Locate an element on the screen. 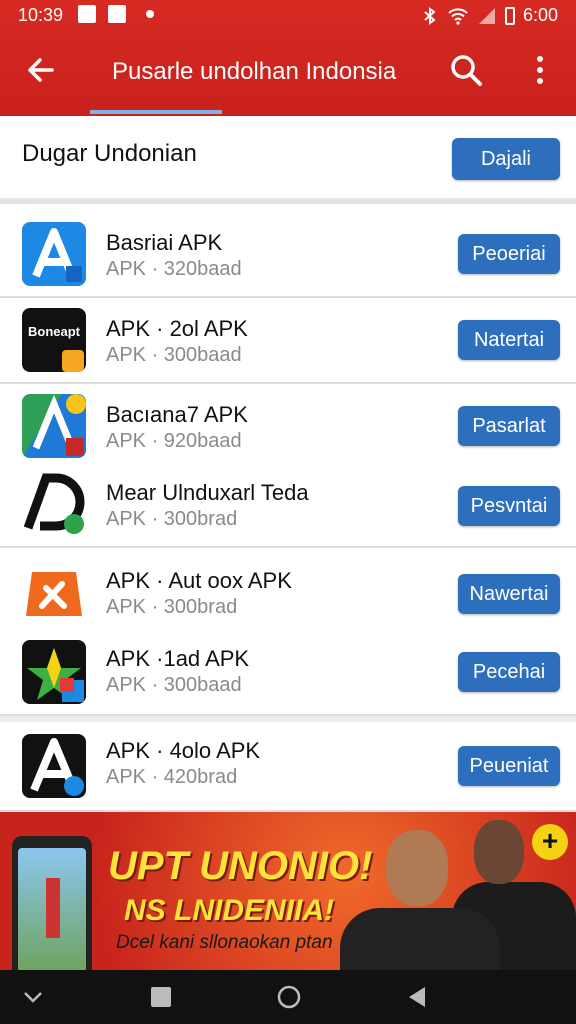  toolbar: Pusarle undolhan Indonsia is located at coordinates (288, 72).